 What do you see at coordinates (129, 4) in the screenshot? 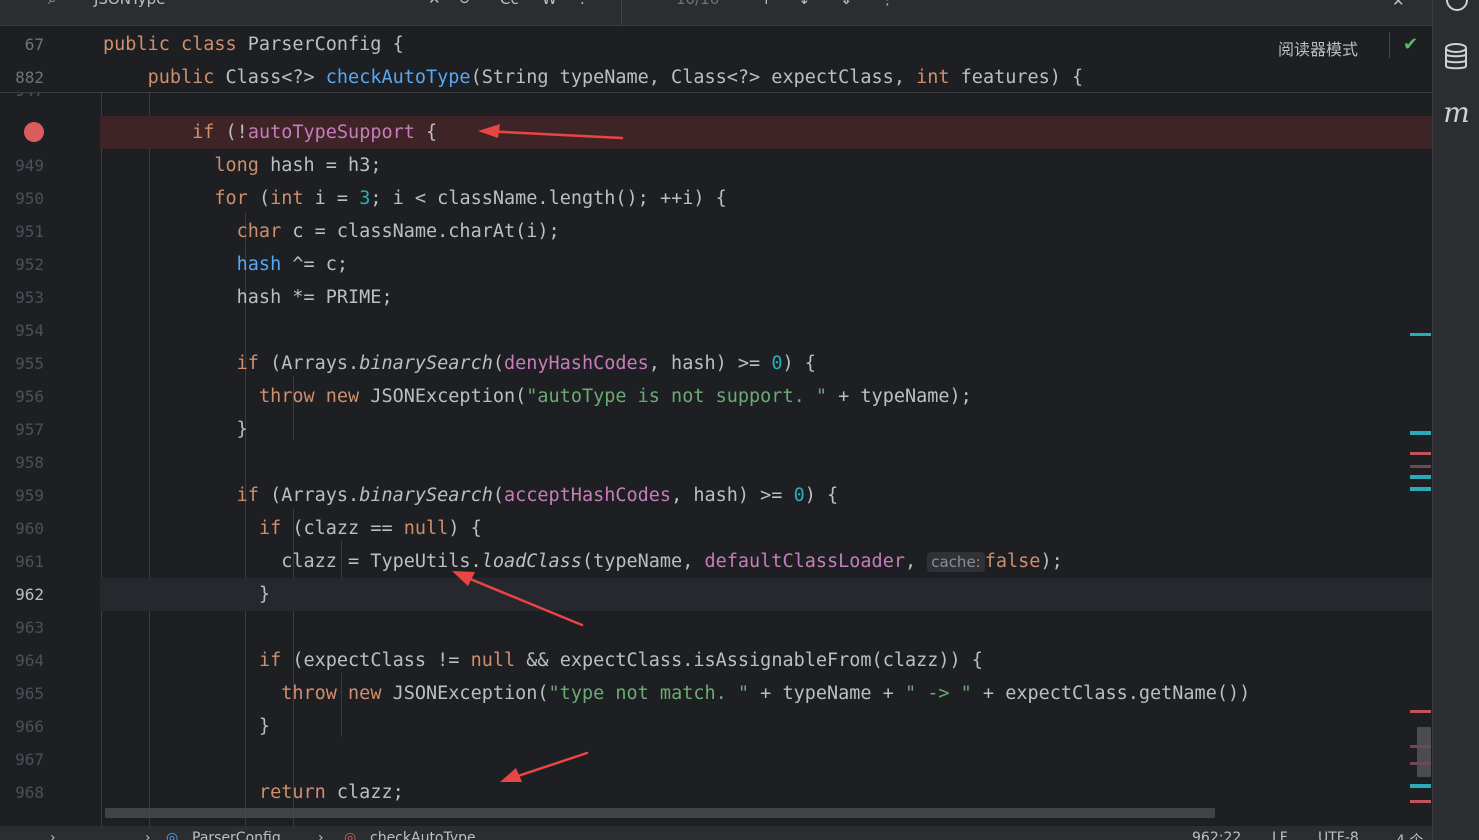
I see `search-input: JSONType` at bounding box center [129, 4].